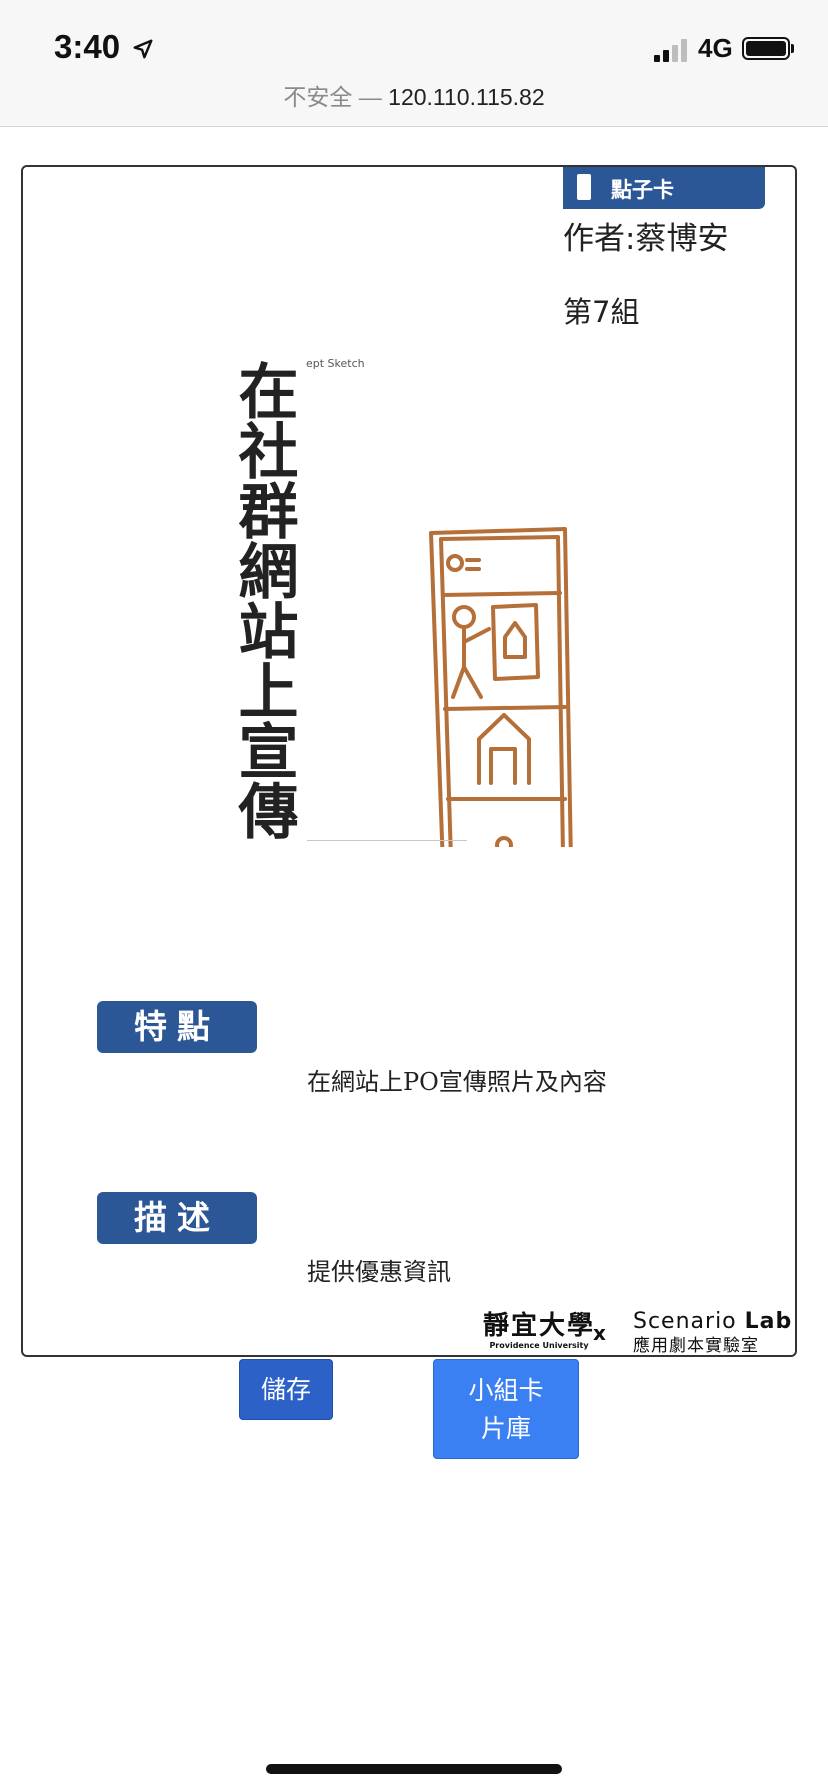 The image size is (828, 1792). What do you see at coordinates (286, 1389) in the screenshot?
I see `save-button: 儲存` at bounding box center [286, 1389].